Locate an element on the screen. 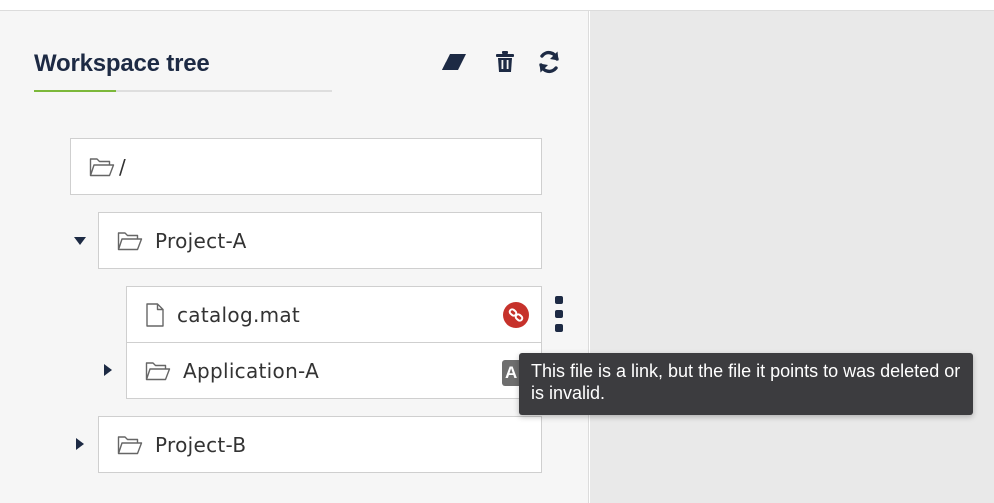  tree-node-label: Project-A is located at coordinates (201, 240).